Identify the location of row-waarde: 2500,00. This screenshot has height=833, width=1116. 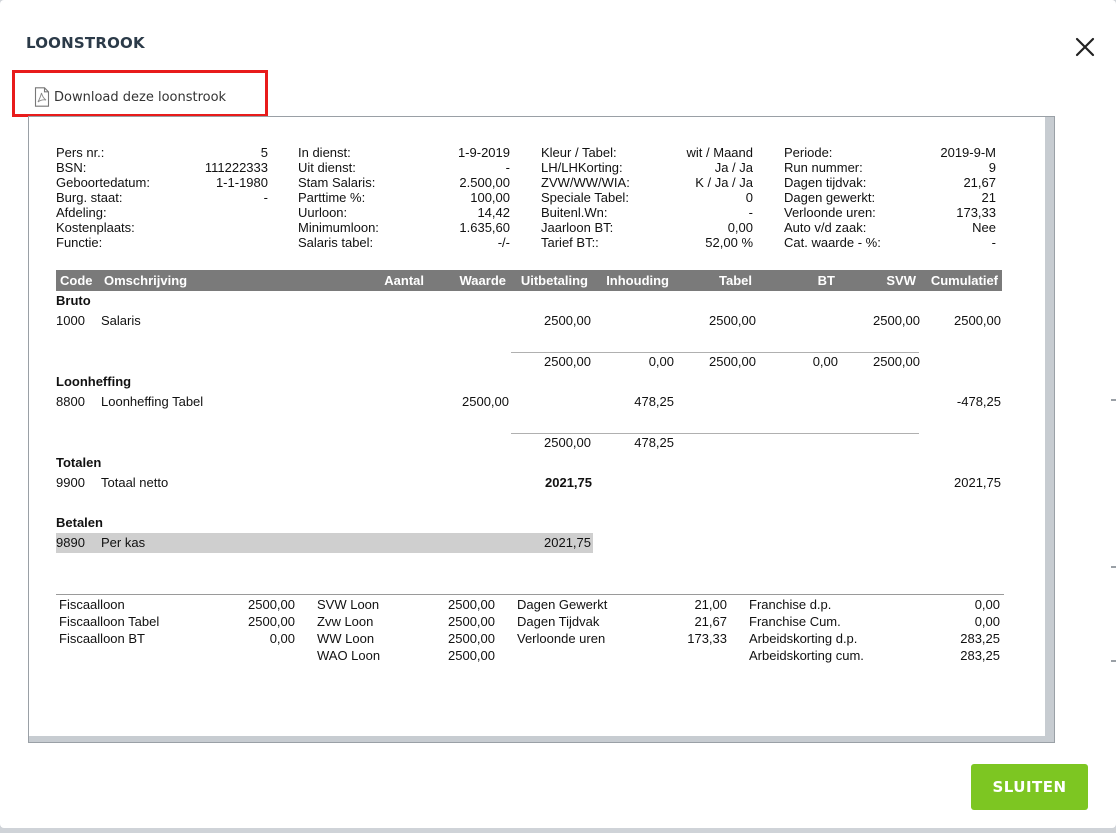
(485, 401).